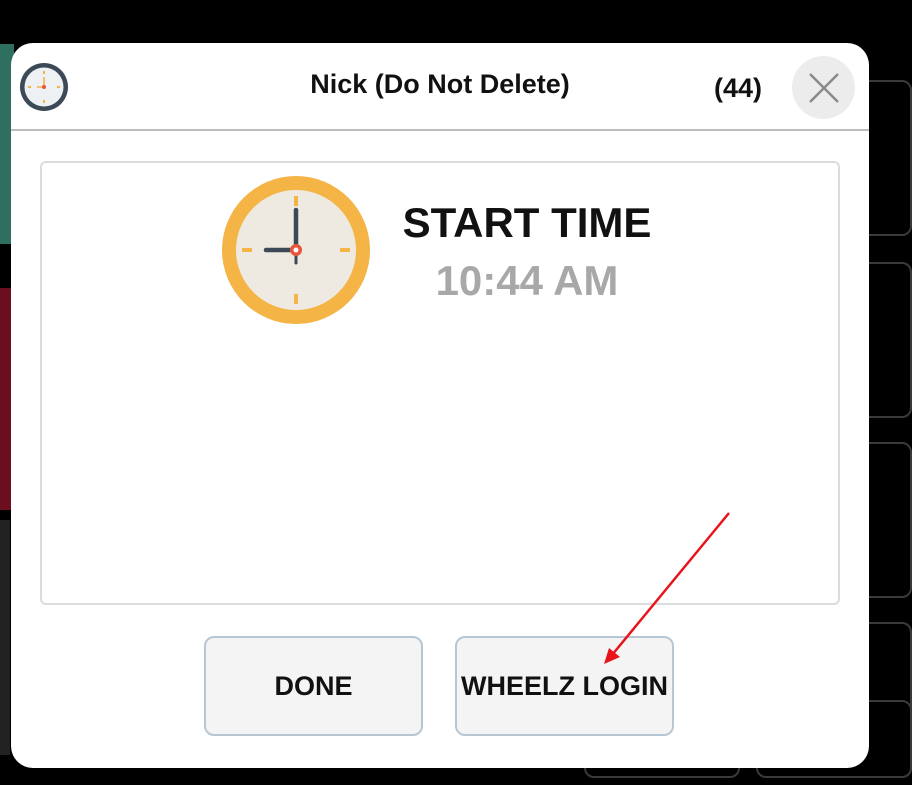  I want to click on count-badge: (44), so click(738, 88).